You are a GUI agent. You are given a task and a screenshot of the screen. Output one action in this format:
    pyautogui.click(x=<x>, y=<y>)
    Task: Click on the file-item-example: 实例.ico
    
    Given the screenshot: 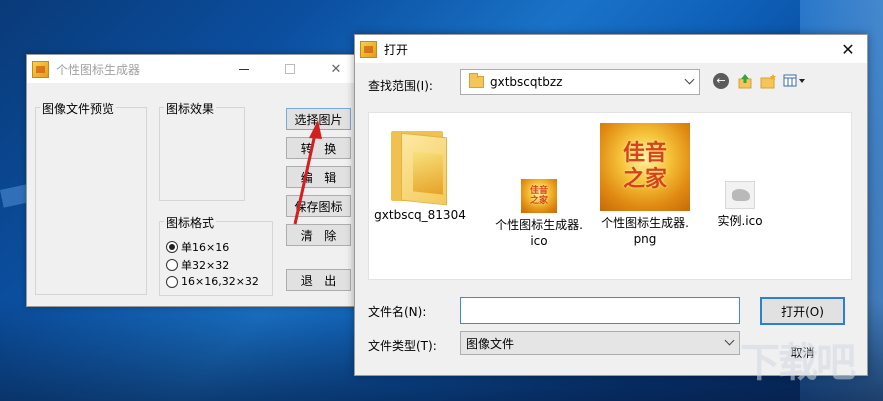 What is the action you would take?
    pyautogui.click(x=740, y=205)
    